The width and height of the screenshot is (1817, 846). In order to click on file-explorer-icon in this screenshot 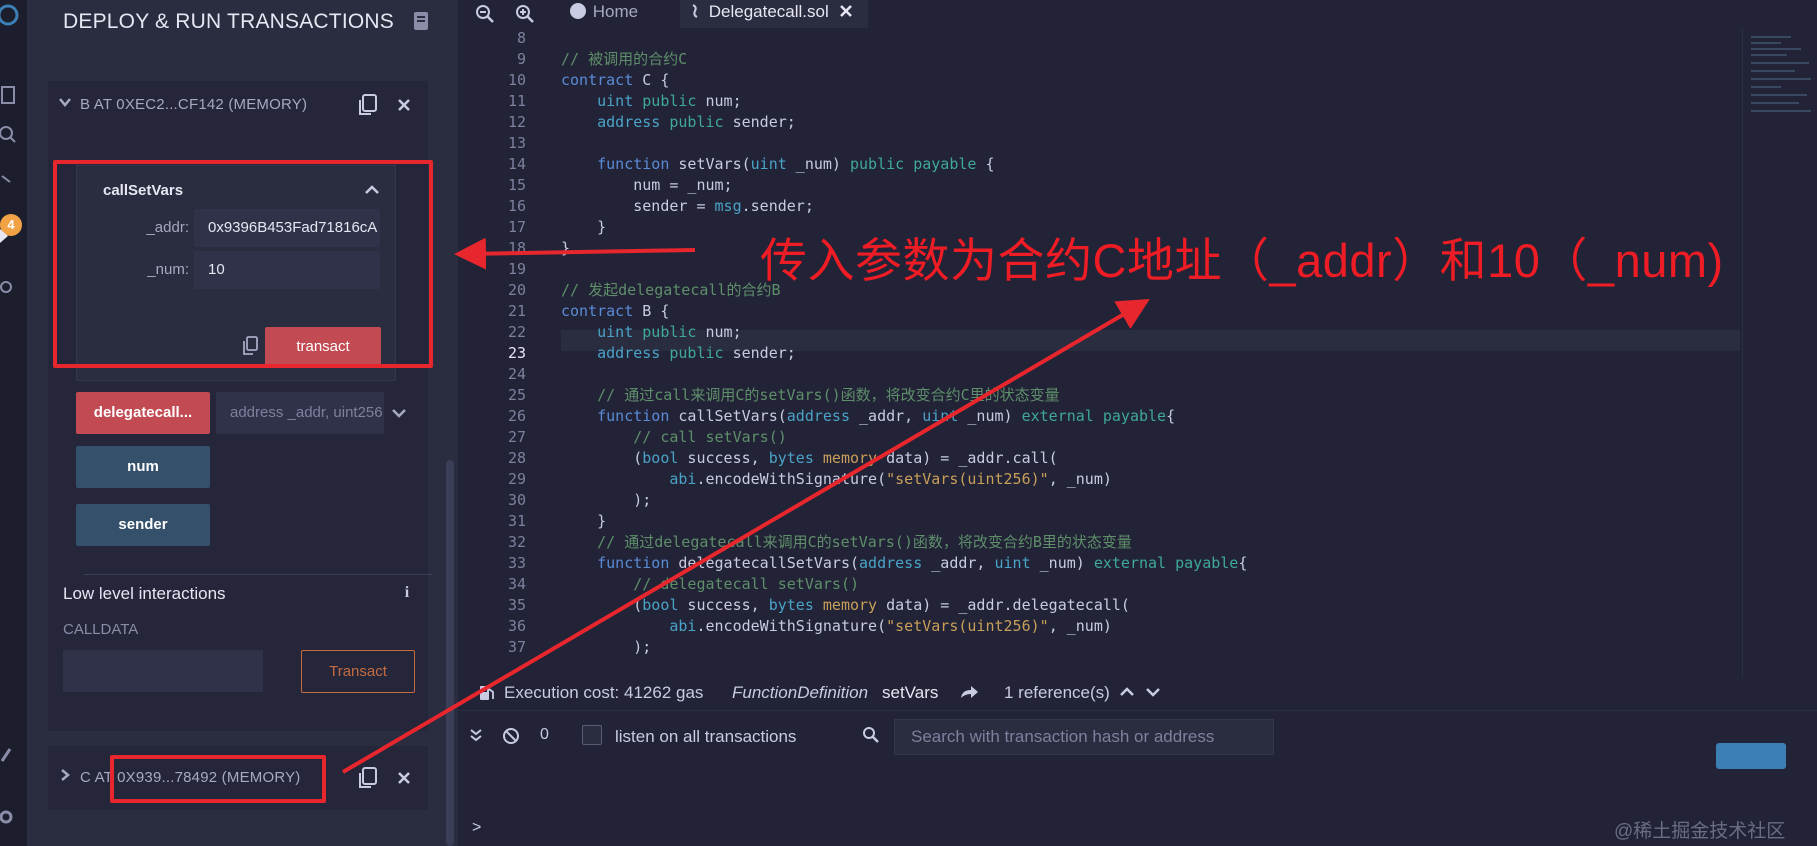, I will do `click(11, 95)`.